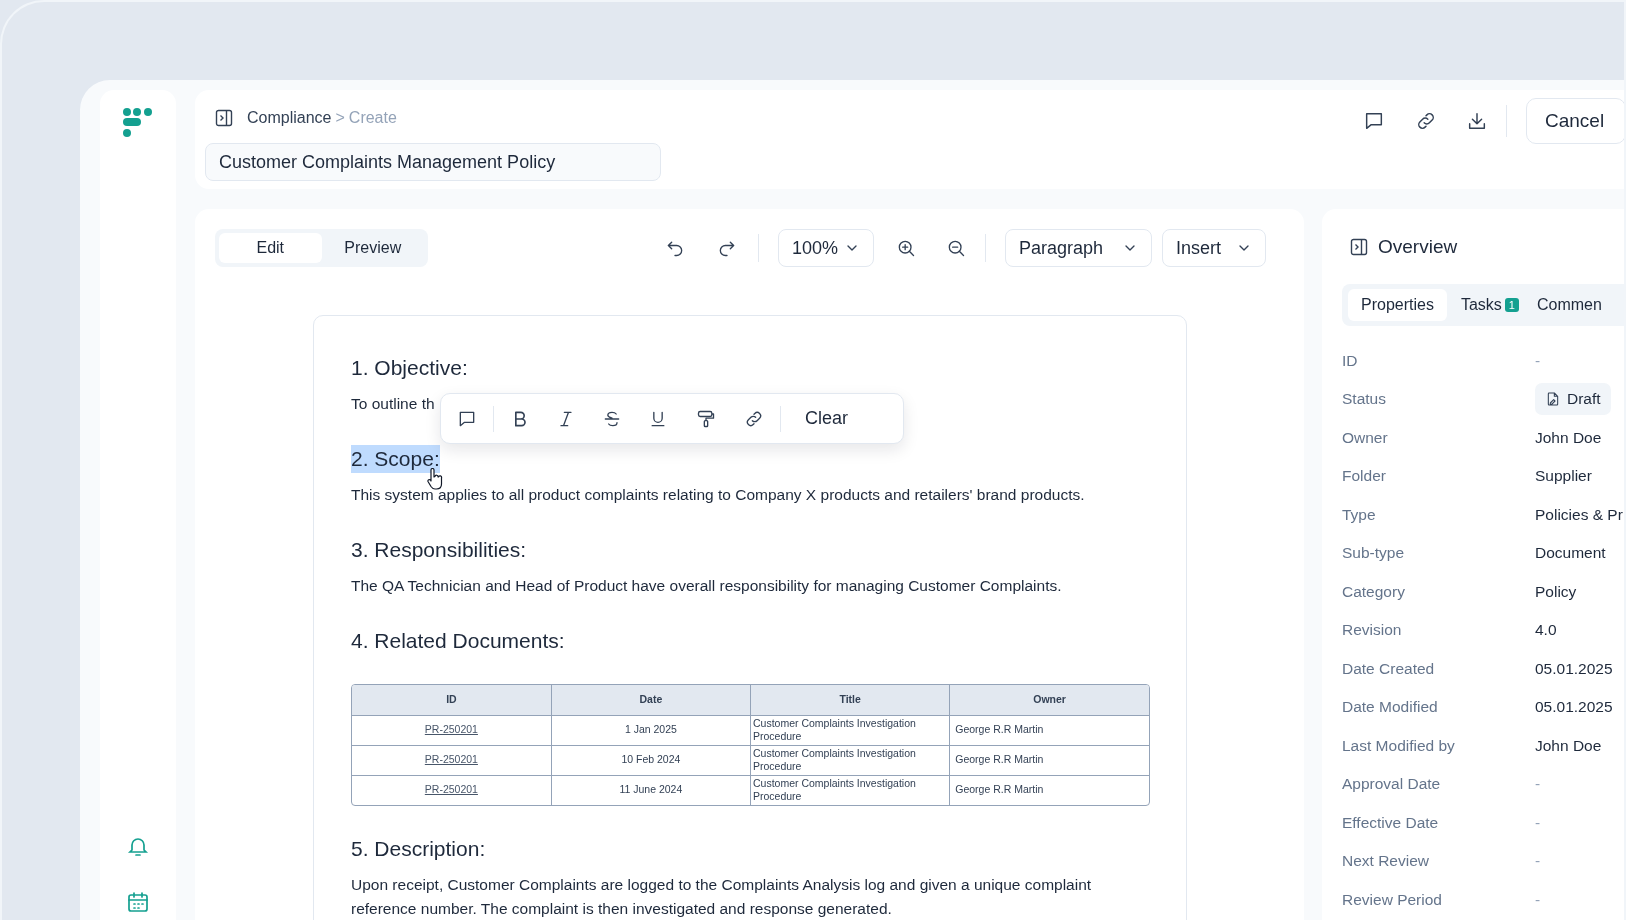 The width and height of the screenshot is (1626, 920). Describe the element at coordinates (1573, 398) in the screenshot. I see `status-badge: Draft` at that location.